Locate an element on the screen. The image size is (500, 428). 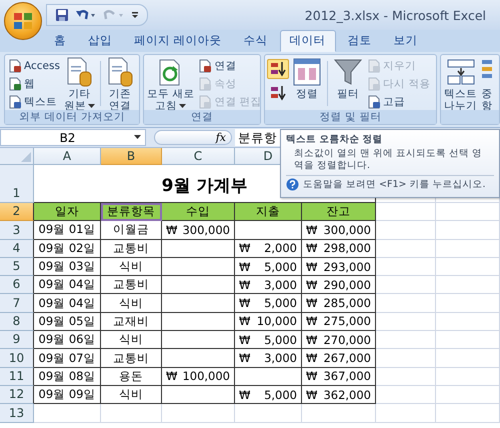
column-header: B is located at coordinates (131, 156).